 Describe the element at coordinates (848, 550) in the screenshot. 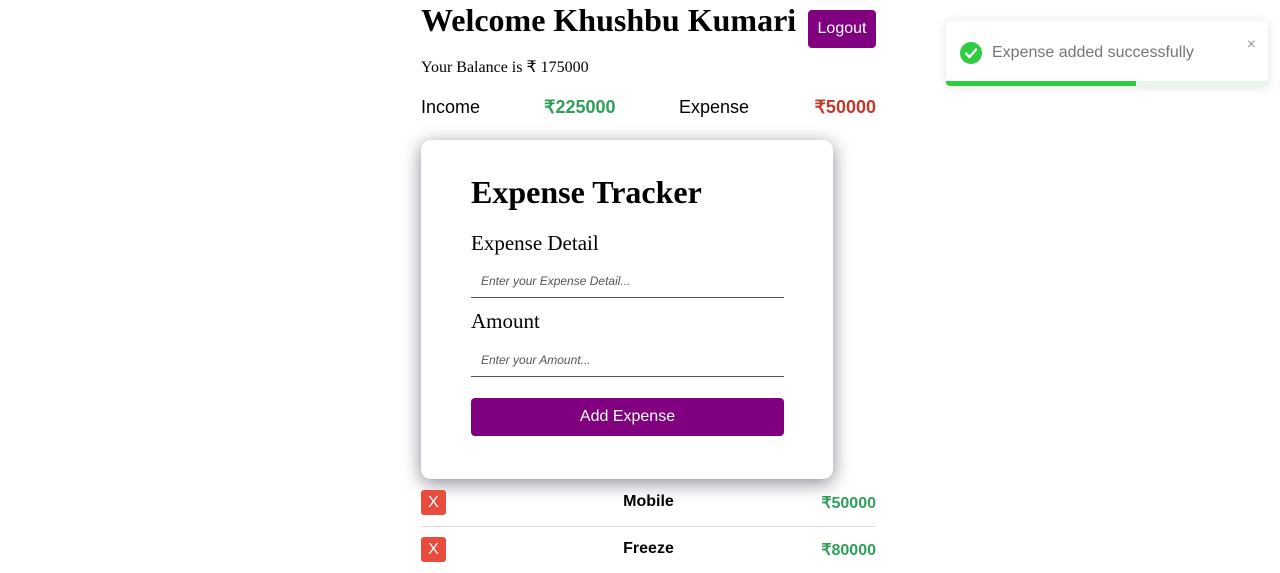

I see `expense-amount: ₹80000` at that location.